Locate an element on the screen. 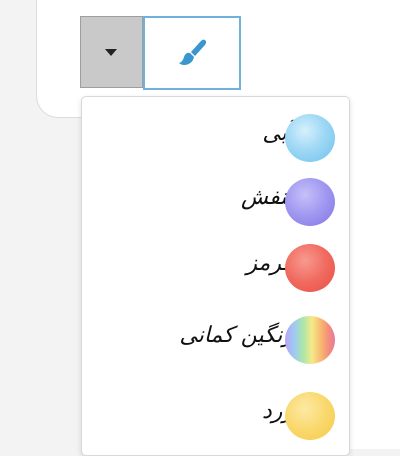  blue-watercolor-swatch is located at coordinates (310, 138).